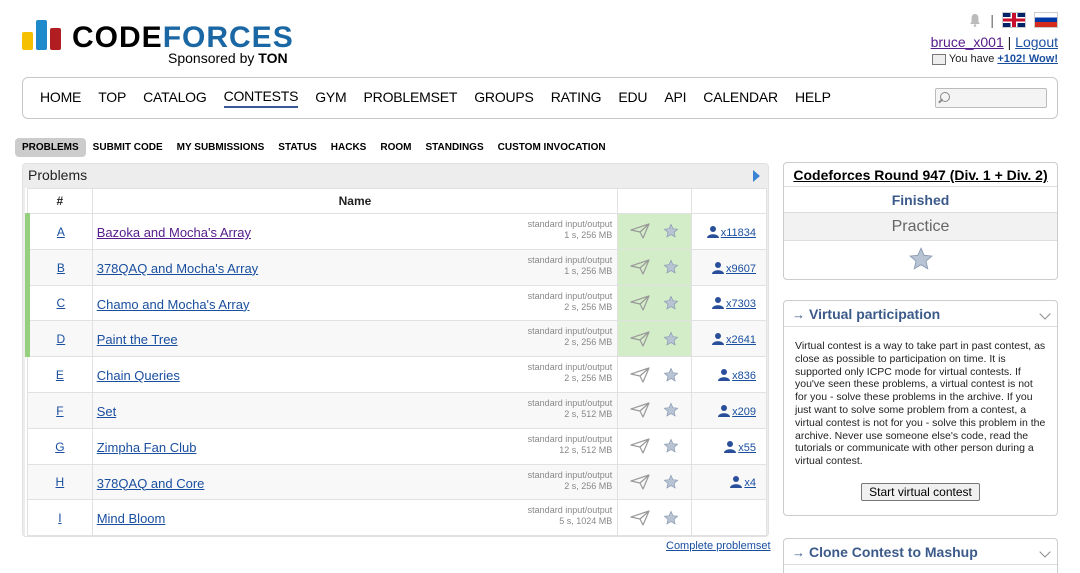 The image size is (1080, 573). What do you see at coordinates (151, 483) in the screenshot?
I see `problem-name-link: 378QAQ and Core` at bounding box center [151, 483].